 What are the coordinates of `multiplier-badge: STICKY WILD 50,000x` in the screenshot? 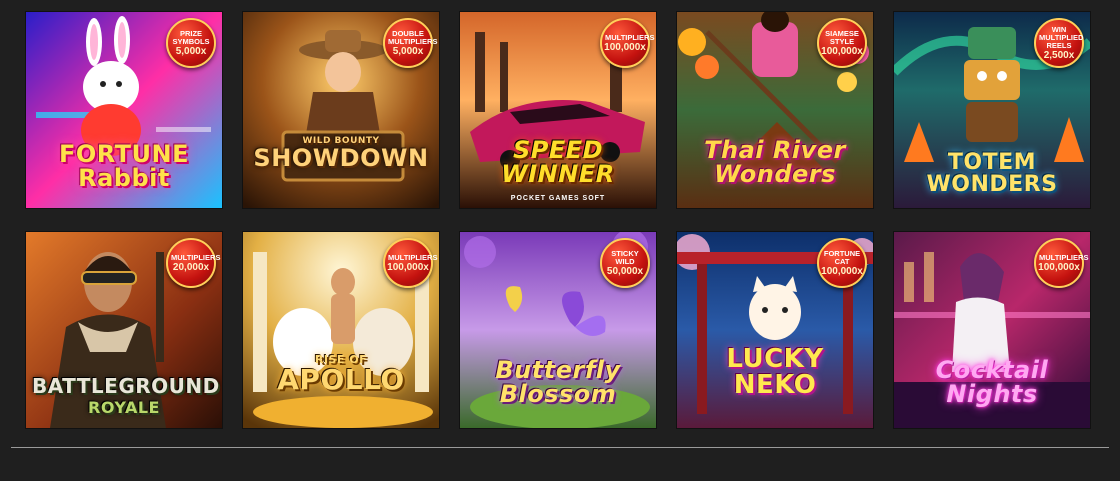 It's located at (625, 263).